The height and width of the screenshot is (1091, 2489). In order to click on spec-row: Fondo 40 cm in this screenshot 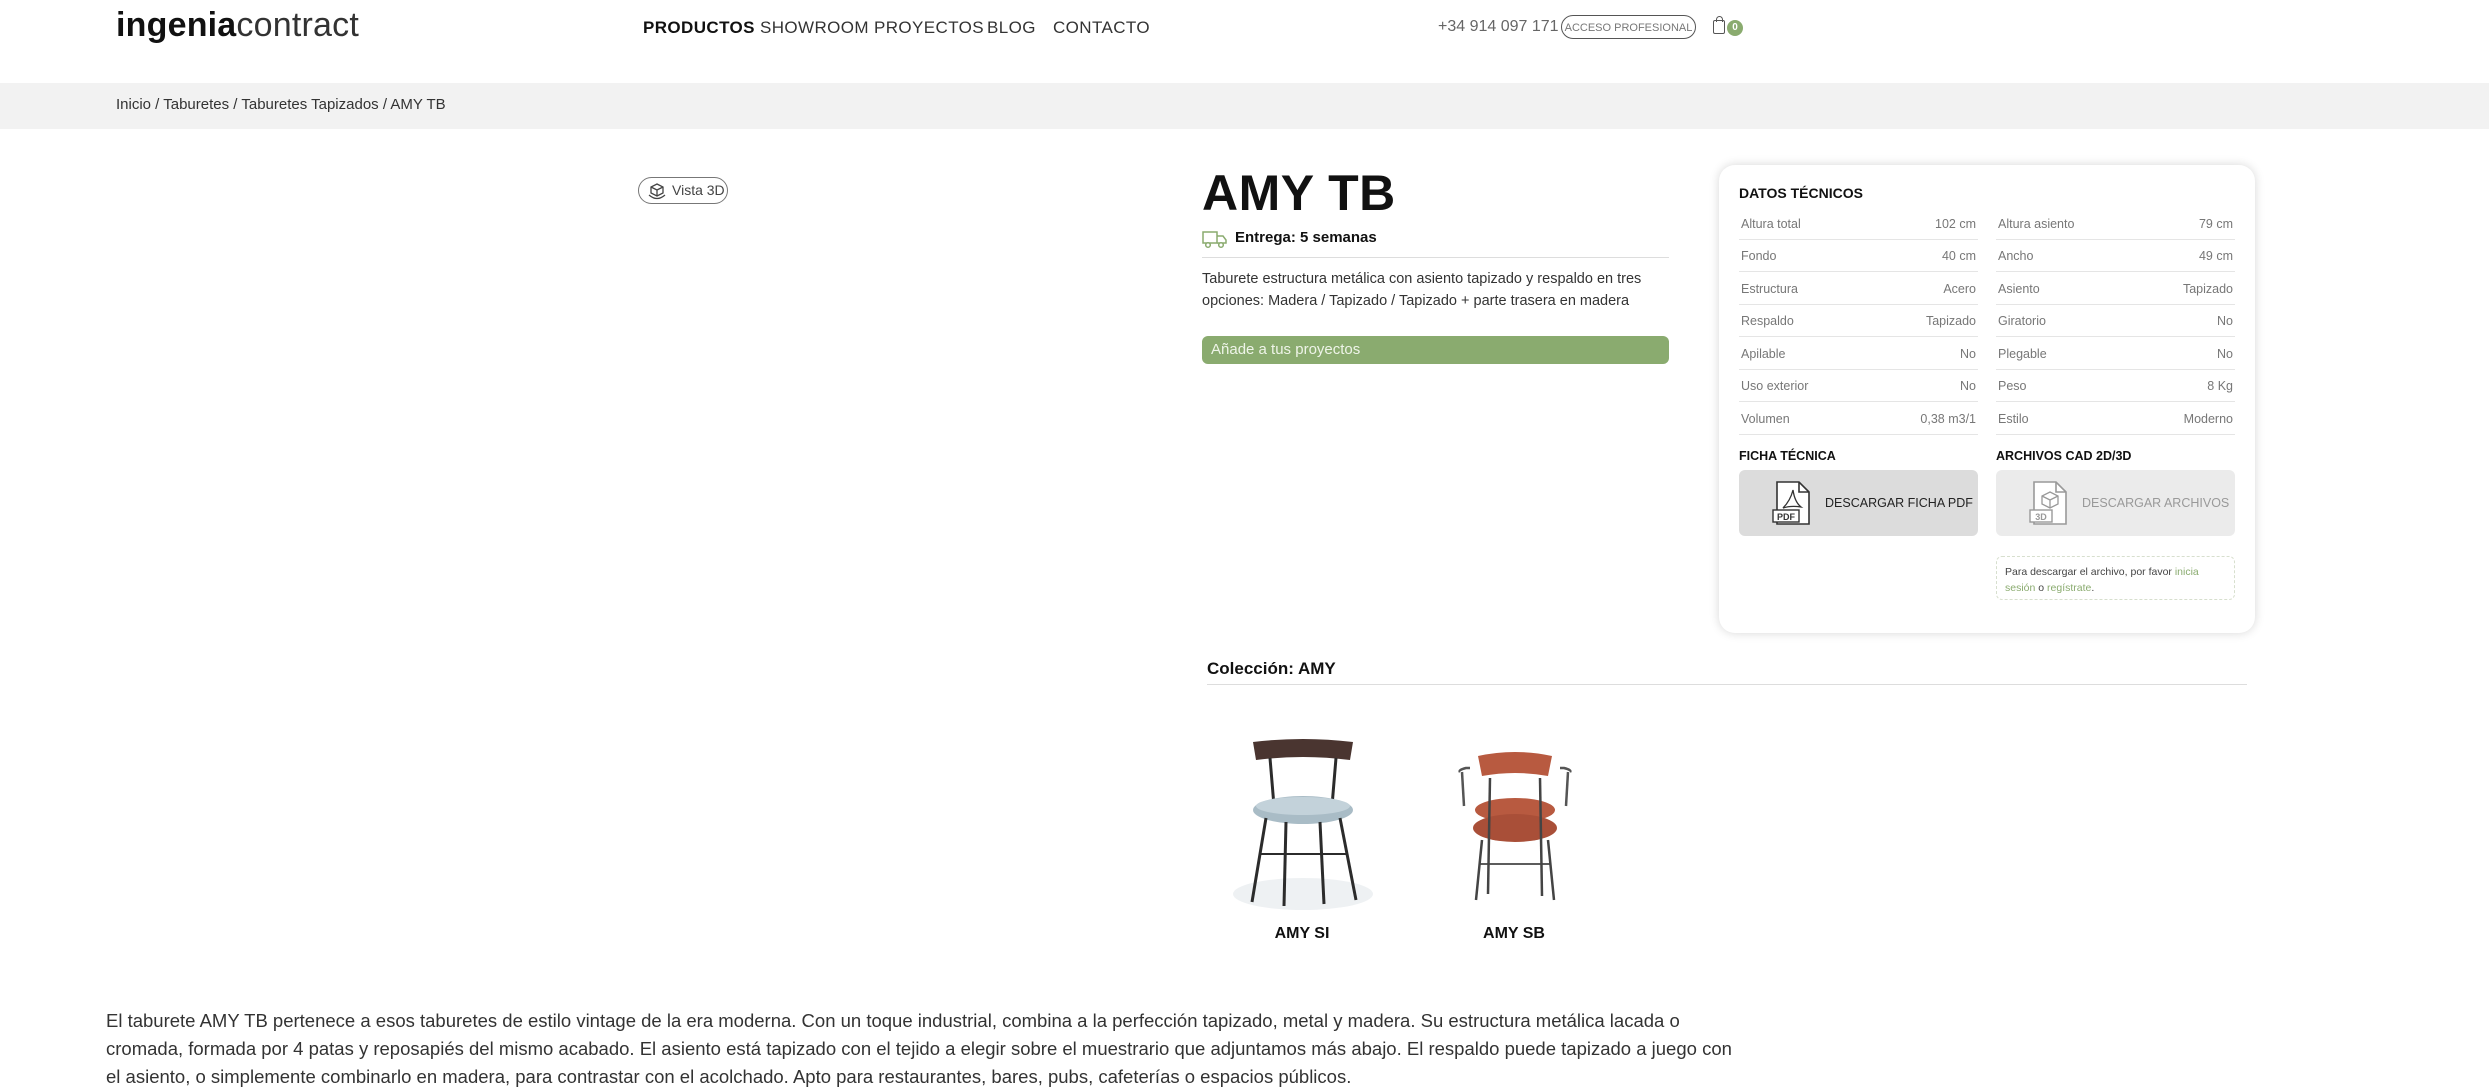, I will do `click(1858, 255)`.